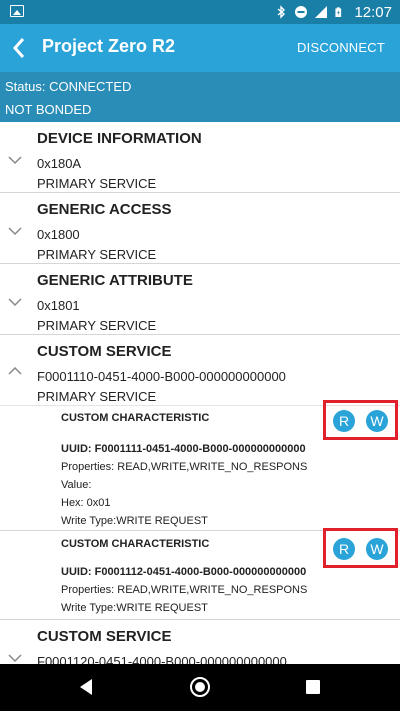 The image size is (400, 711). I want to click on system-navigation-bar, so click(200, 687).